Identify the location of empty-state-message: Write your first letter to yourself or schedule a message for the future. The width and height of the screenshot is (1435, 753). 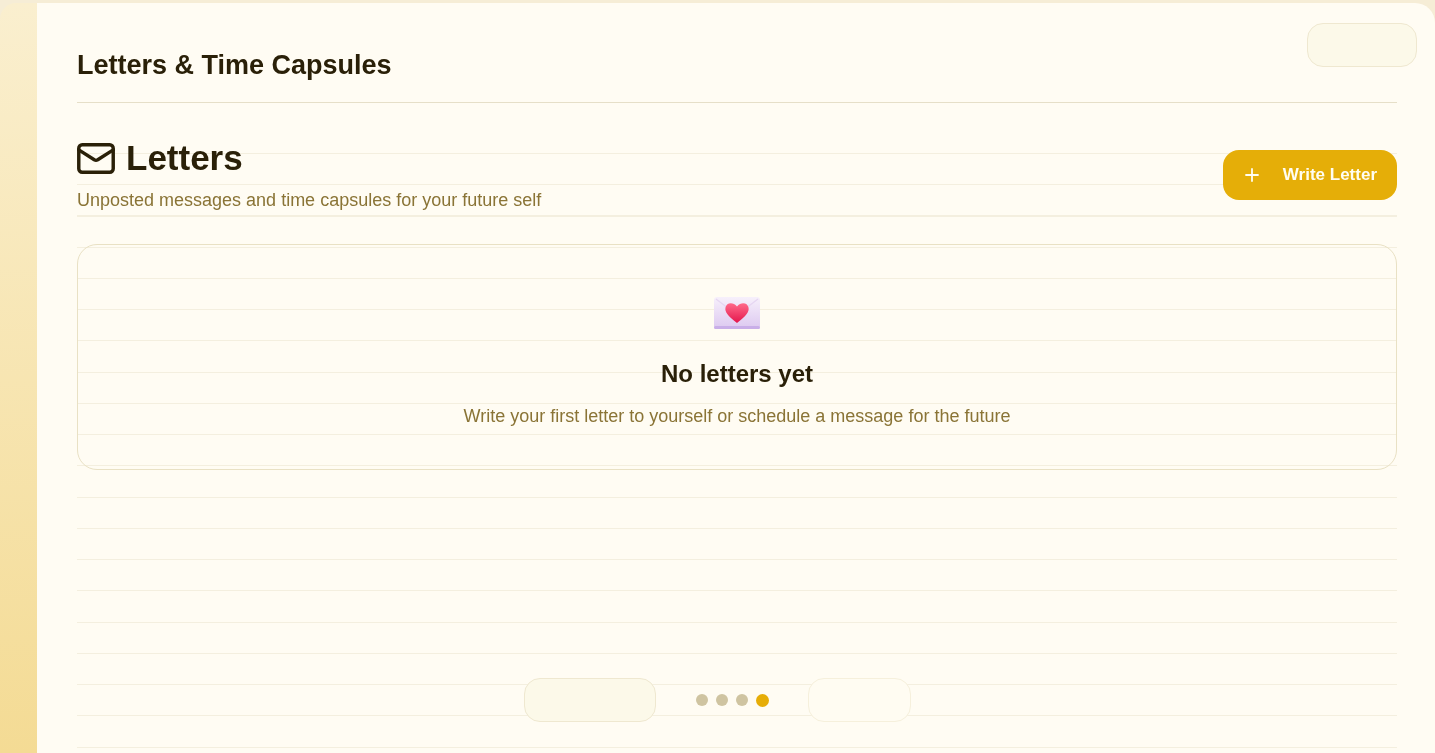
(737, 416).